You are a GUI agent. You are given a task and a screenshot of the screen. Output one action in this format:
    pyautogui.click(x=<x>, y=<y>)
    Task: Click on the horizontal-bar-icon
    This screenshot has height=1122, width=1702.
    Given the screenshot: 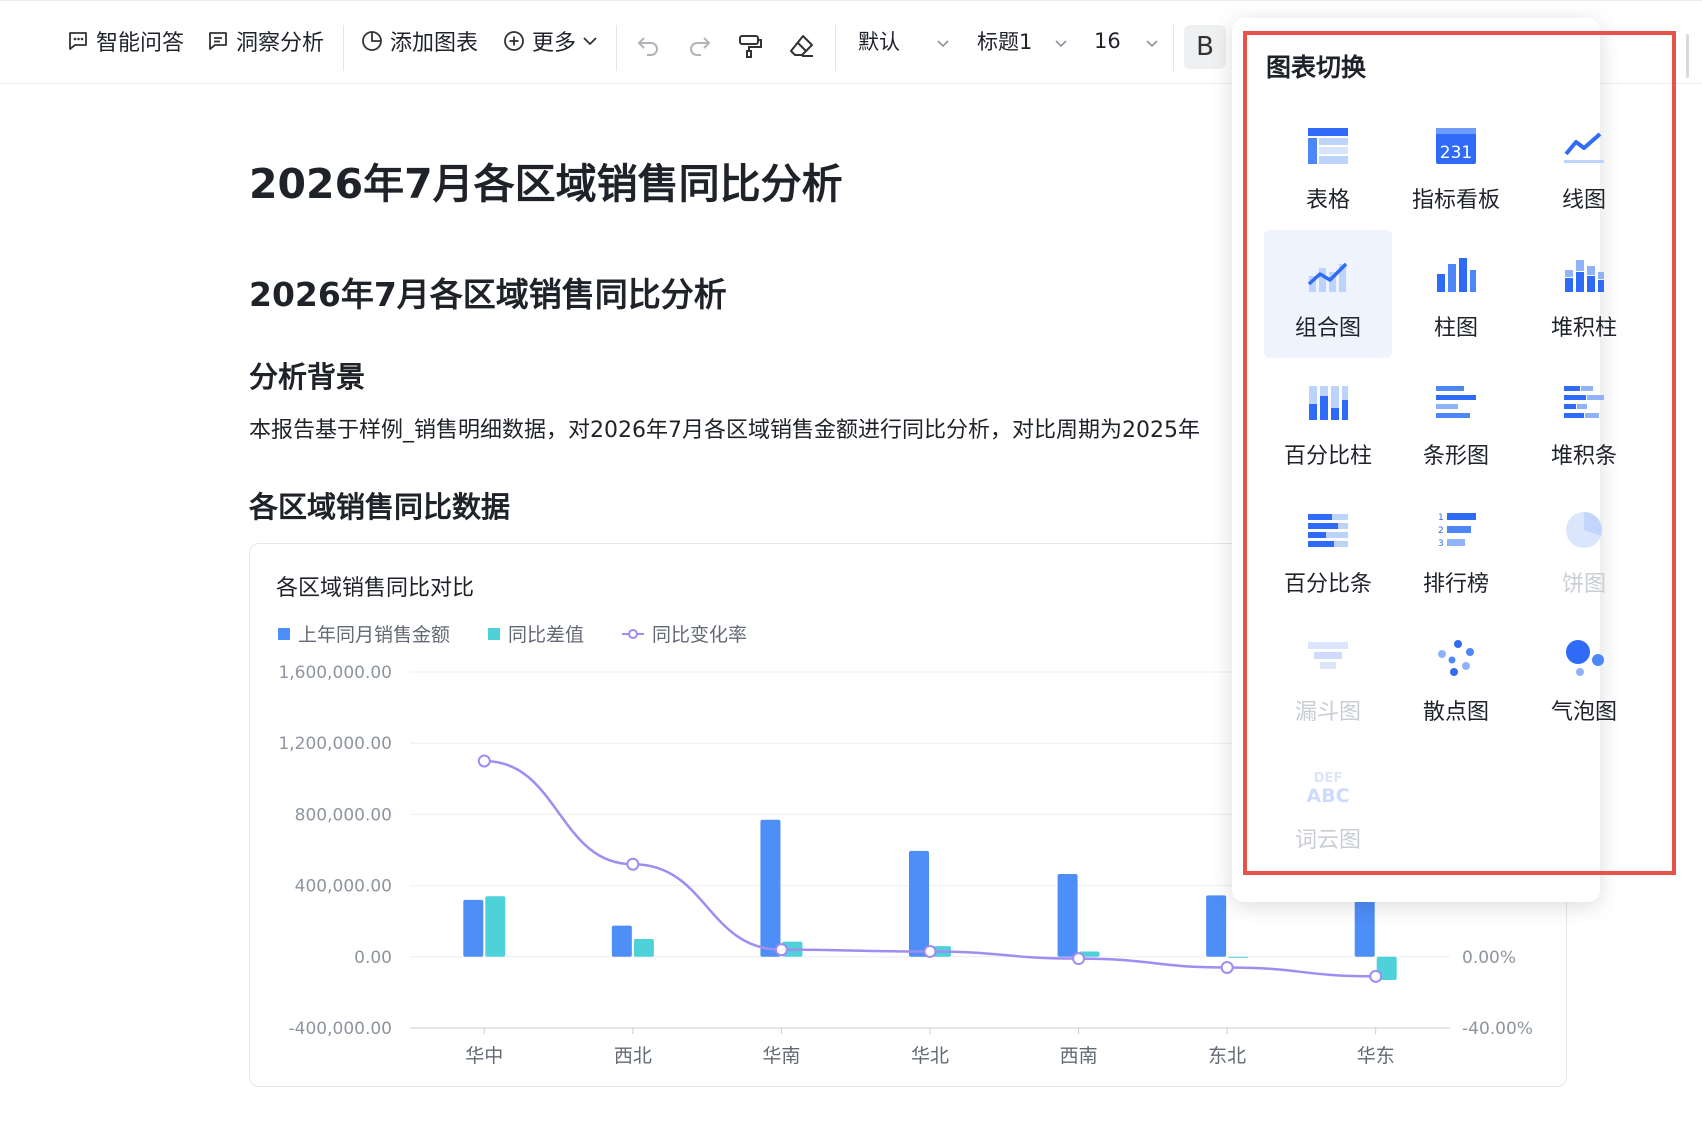 What is the action you would take?
    pyautogui.click(x=1456, y=402)
    